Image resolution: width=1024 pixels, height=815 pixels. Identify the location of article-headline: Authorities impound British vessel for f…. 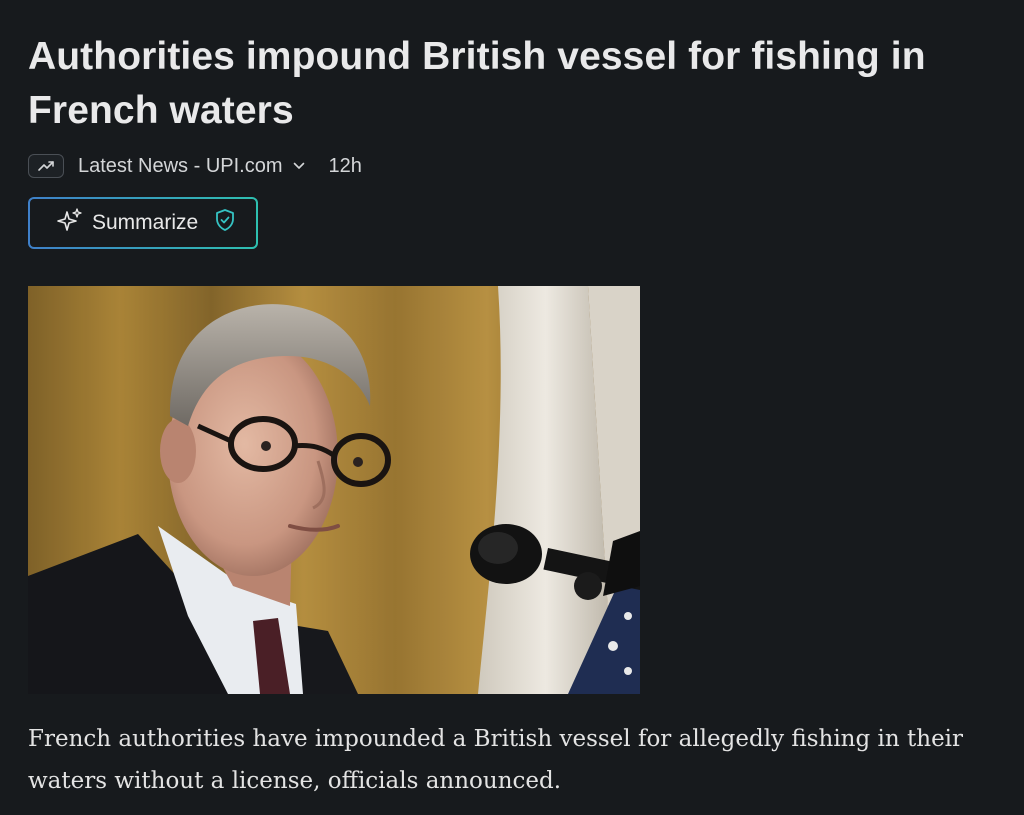
(508, 84).